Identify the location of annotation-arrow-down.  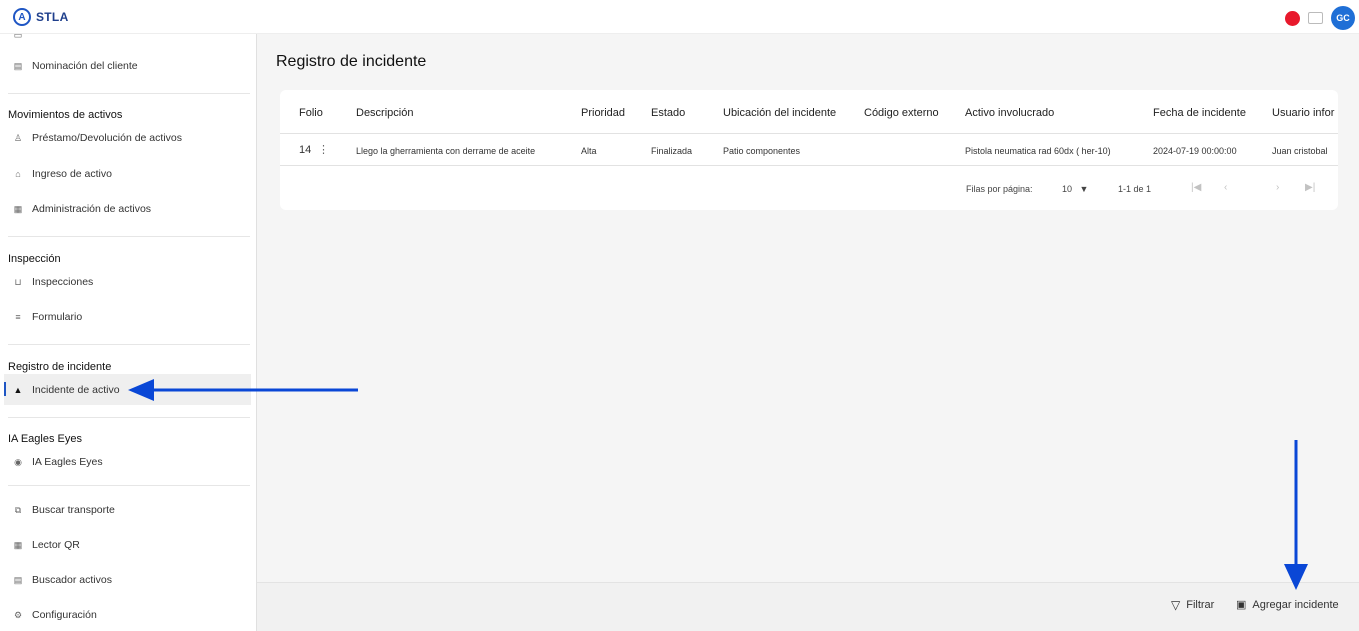
(1296, 515).